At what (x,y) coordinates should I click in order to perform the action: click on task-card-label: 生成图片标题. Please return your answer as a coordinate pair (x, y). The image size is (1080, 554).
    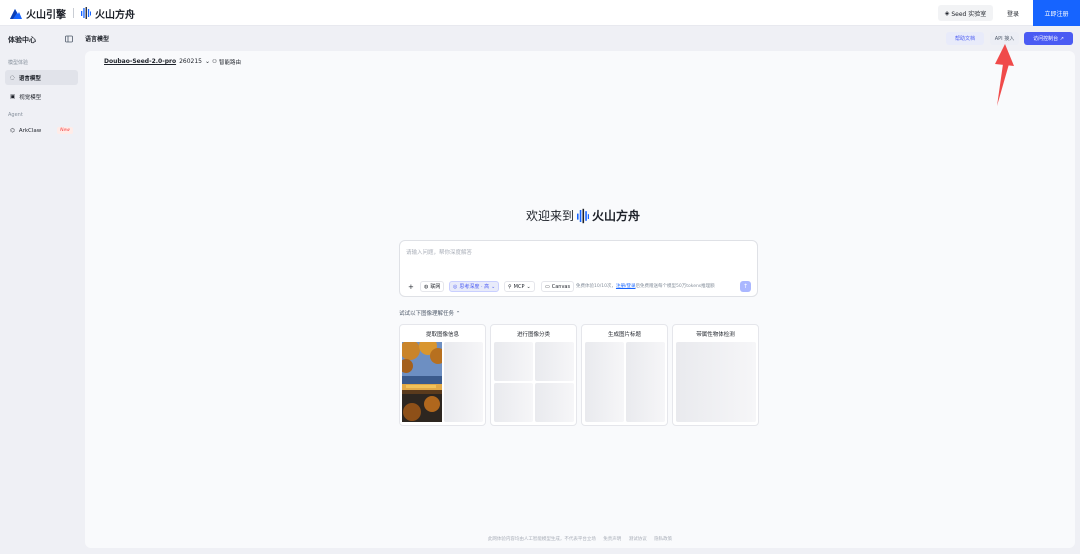
    Looking at the image, I should click on (624, 335).